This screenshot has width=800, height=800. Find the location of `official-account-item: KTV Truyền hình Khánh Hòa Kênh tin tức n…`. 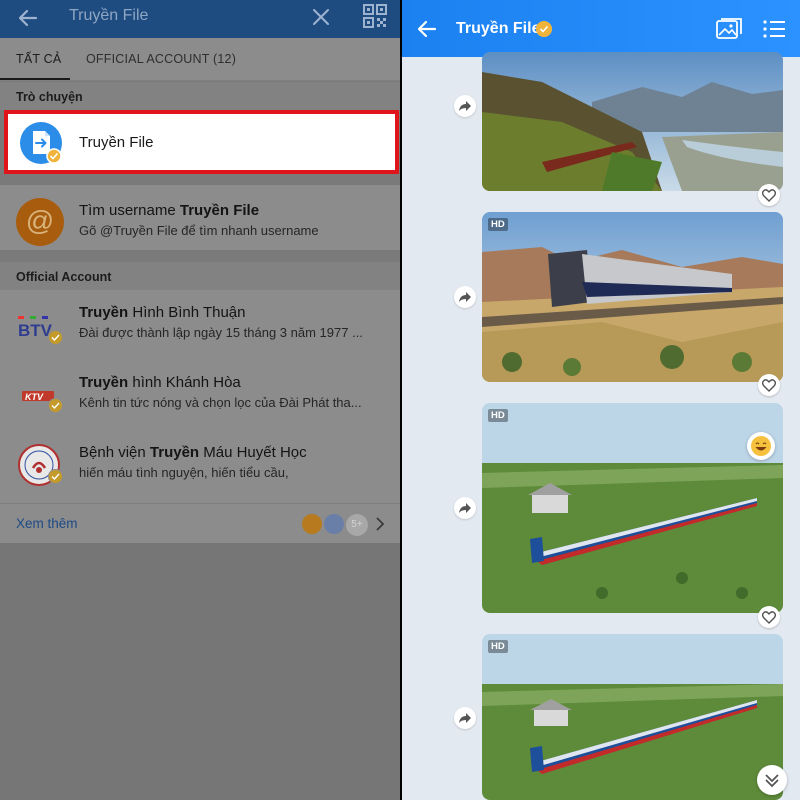

official-account-item: KTV Truyền hình Khánh Hòa Kênh tin tức n… is located at coordinates (200, 397).